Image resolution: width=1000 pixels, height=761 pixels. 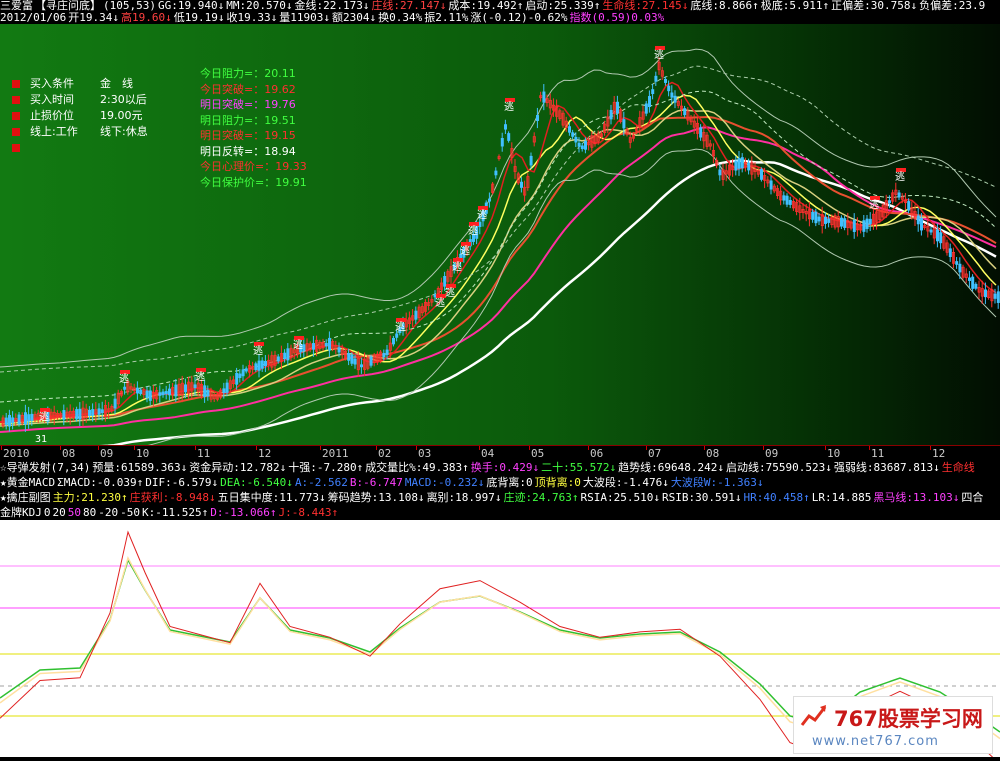 I want to click on ind3-field: 离别:18.997↓, so click(x=464, y=497).